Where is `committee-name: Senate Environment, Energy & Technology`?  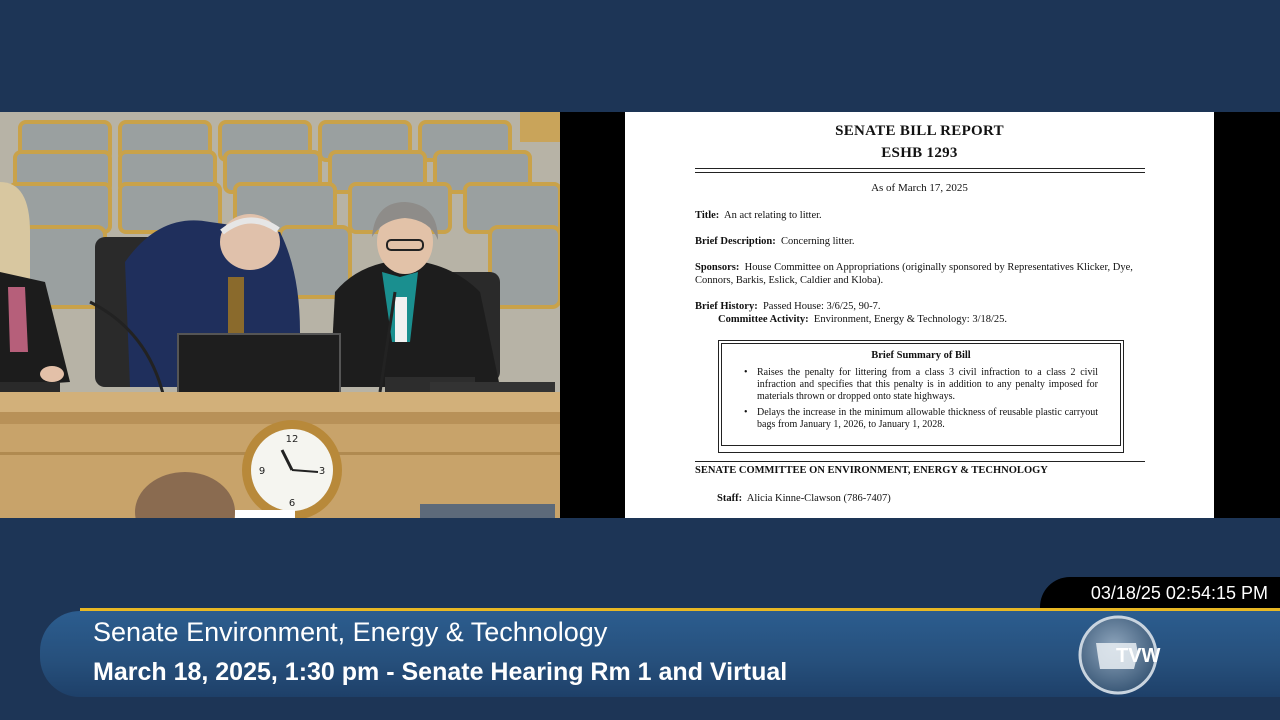 committee-name: Senate Environment, Energy & Technology is located at coordinates (350, 632).